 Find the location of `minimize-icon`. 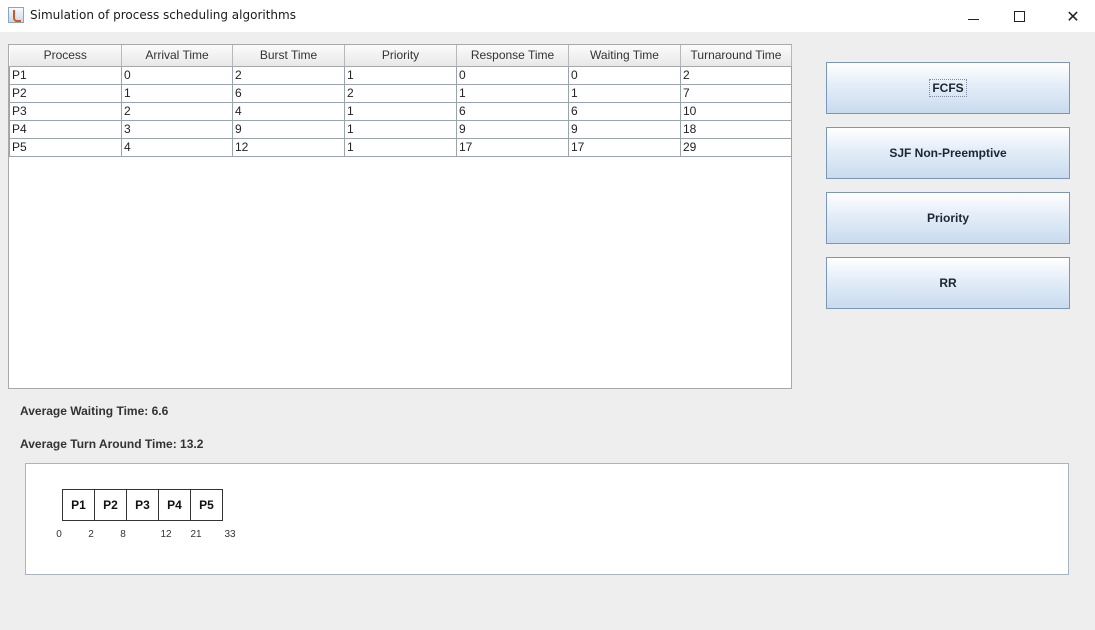

minimize-icon is located at coordinates (973, 19).